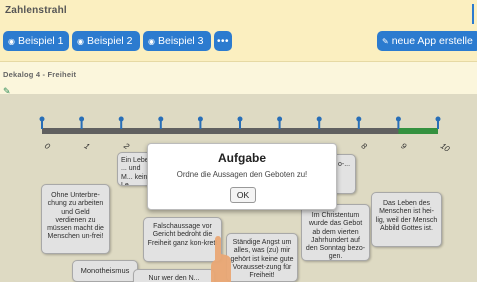 The image size is (477, 282). What do you see at coordinates (243, 195) in the screenshot?
I see `ok-button: OK` at bounding box center [243, 195].